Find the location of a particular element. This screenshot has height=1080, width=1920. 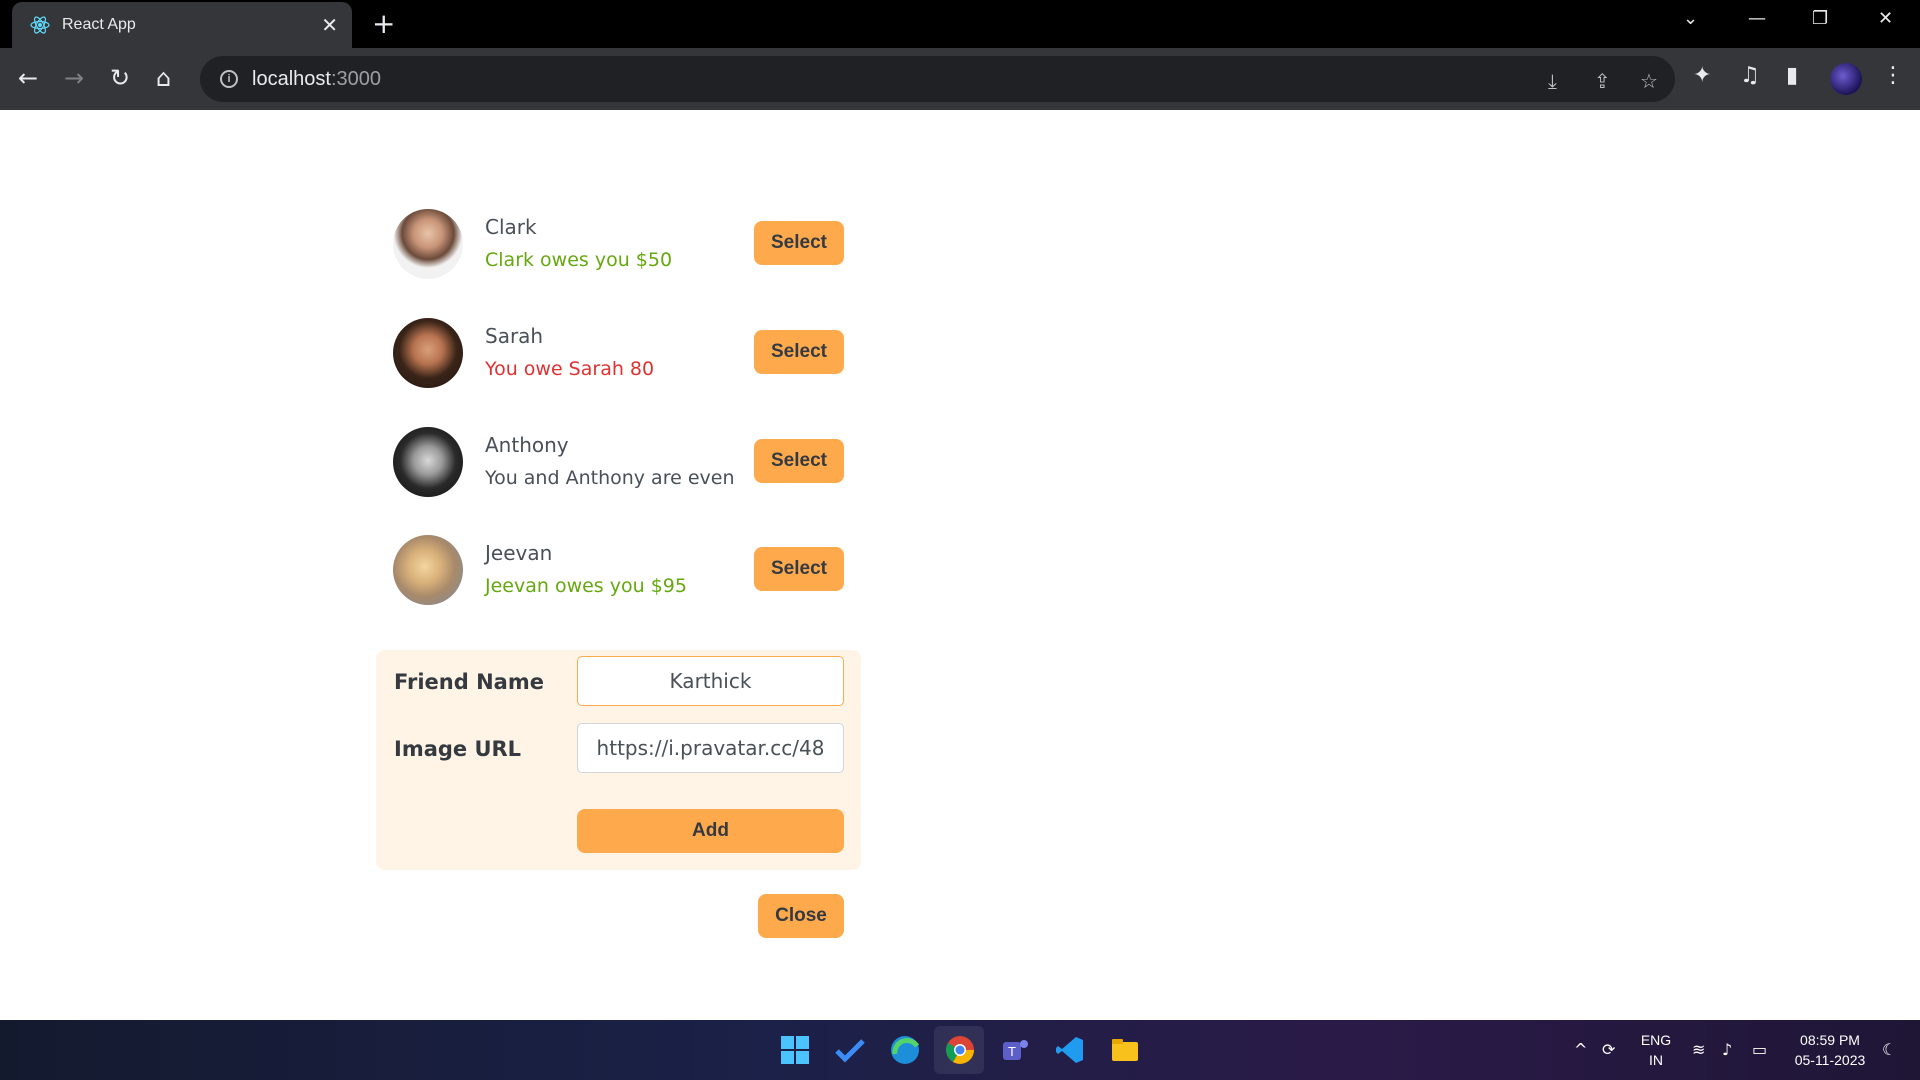

tab-search-icon: ⌄ is located at coordinates (1690, 18).